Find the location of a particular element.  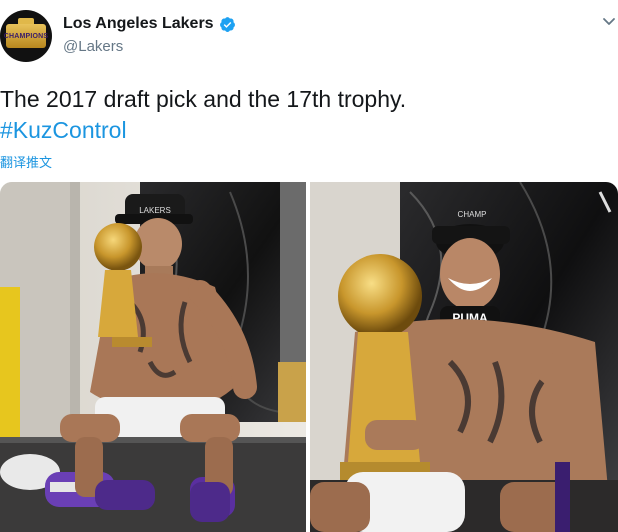

verified-badge-icon is located at coordinates (227, 24).